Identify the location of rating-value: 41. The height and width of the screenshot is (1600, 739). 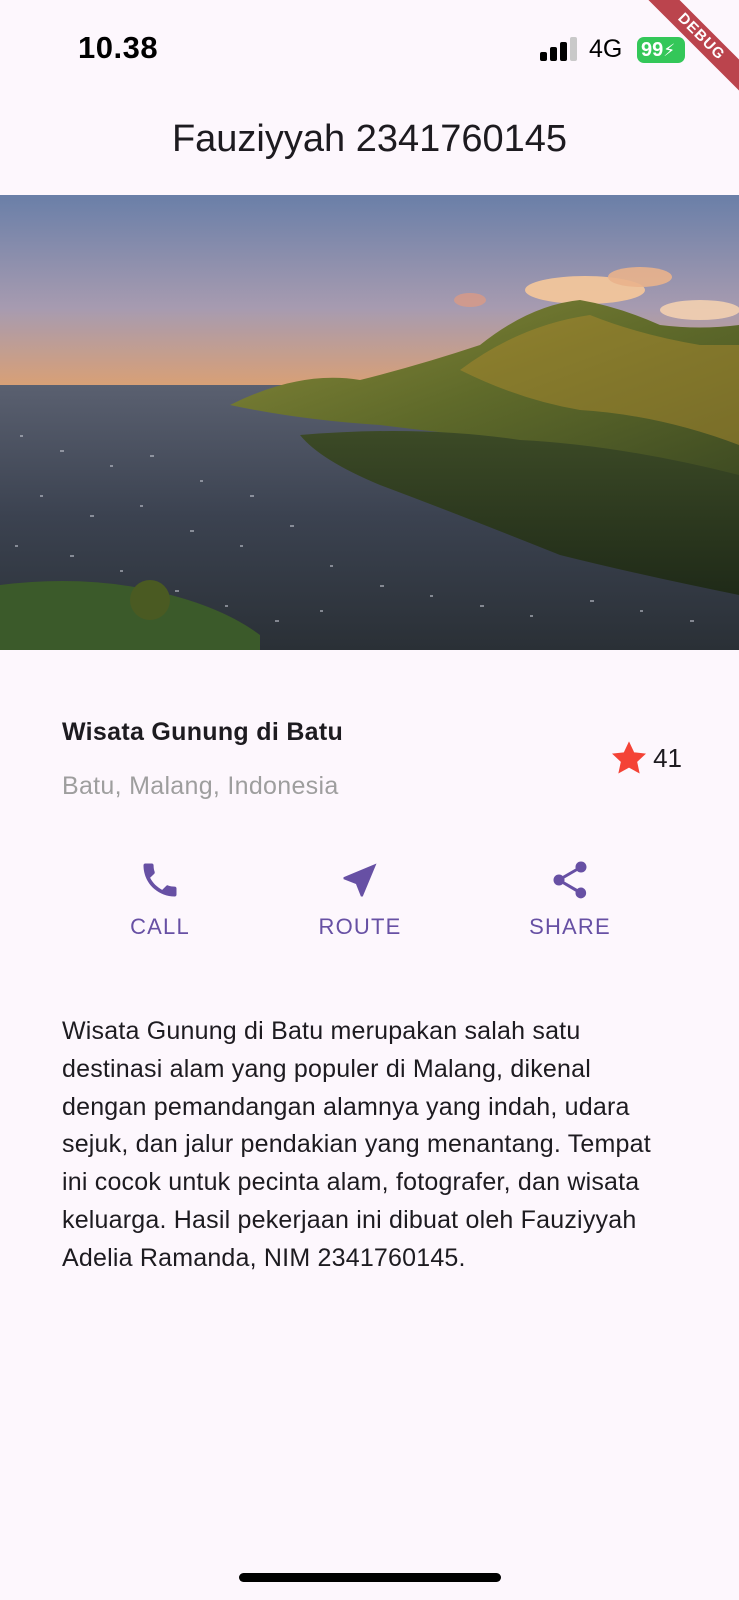
(667, 757).